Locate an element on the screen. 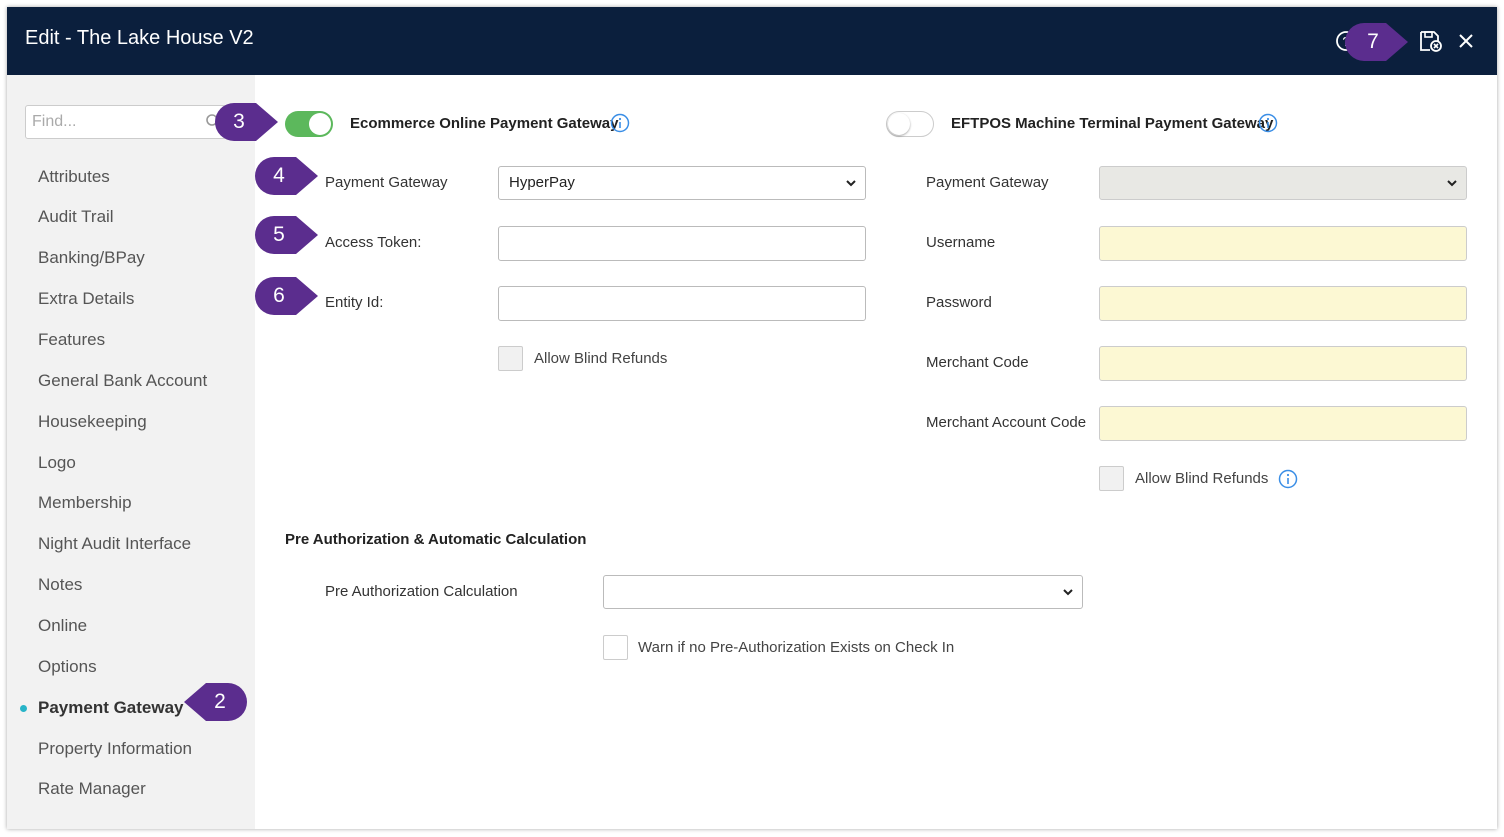 Image resolution: width=1504 pixels, height=837 pixels. username-label: Username is located at coordinates (961, 242).